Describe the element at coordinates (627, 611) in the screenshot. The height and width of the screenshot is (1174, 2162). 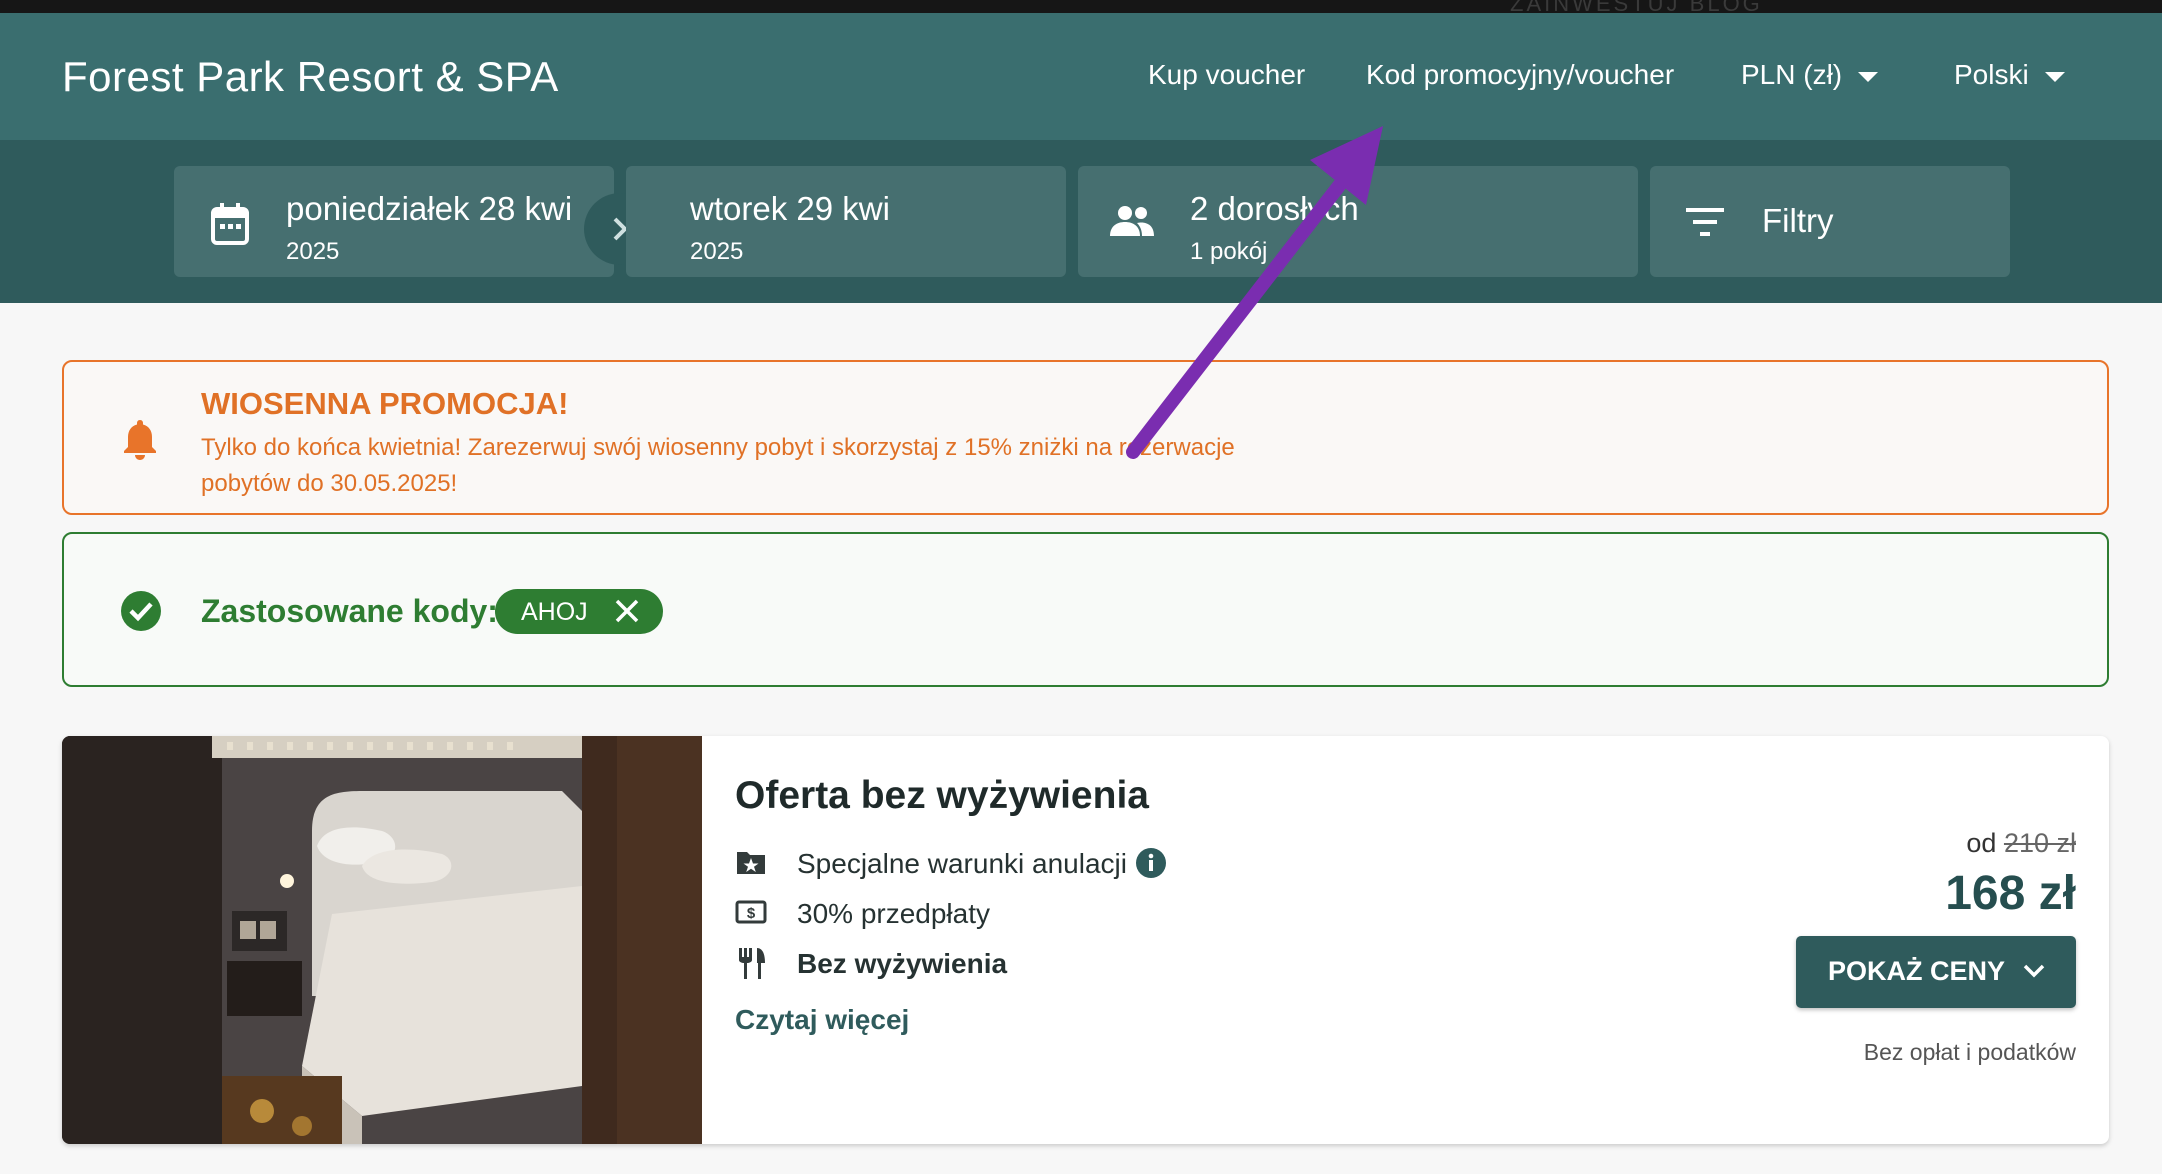
I see `remove-code-icon` at that location.